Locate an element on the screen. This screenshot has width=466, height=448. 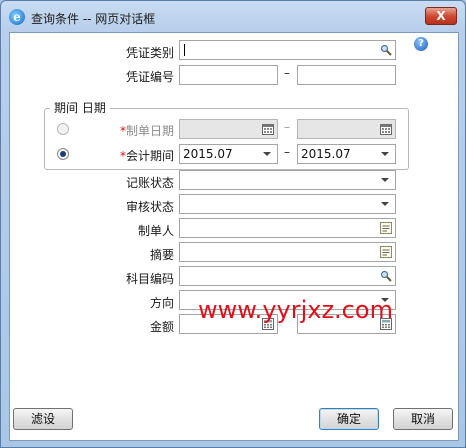
watermark-text: www.yyrjxz.com is located at coordinates (295, 310).